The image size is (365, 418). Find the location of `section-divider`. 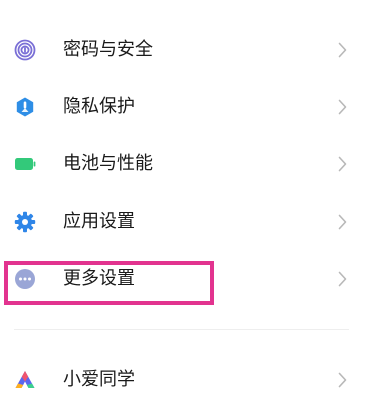

section-divider is located at coordinates (181, 329).